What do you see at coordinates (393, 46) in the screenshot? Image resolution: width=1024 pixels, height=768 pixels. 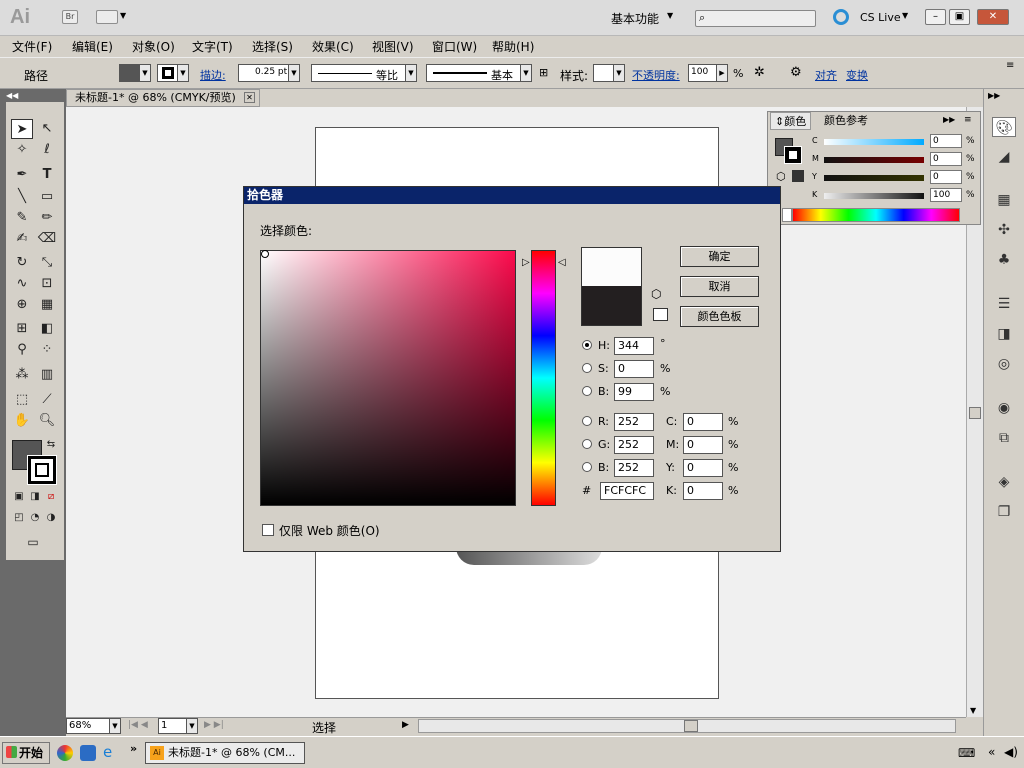 I see `menu-view: 视图(V)` at bounding box center [393, 46].